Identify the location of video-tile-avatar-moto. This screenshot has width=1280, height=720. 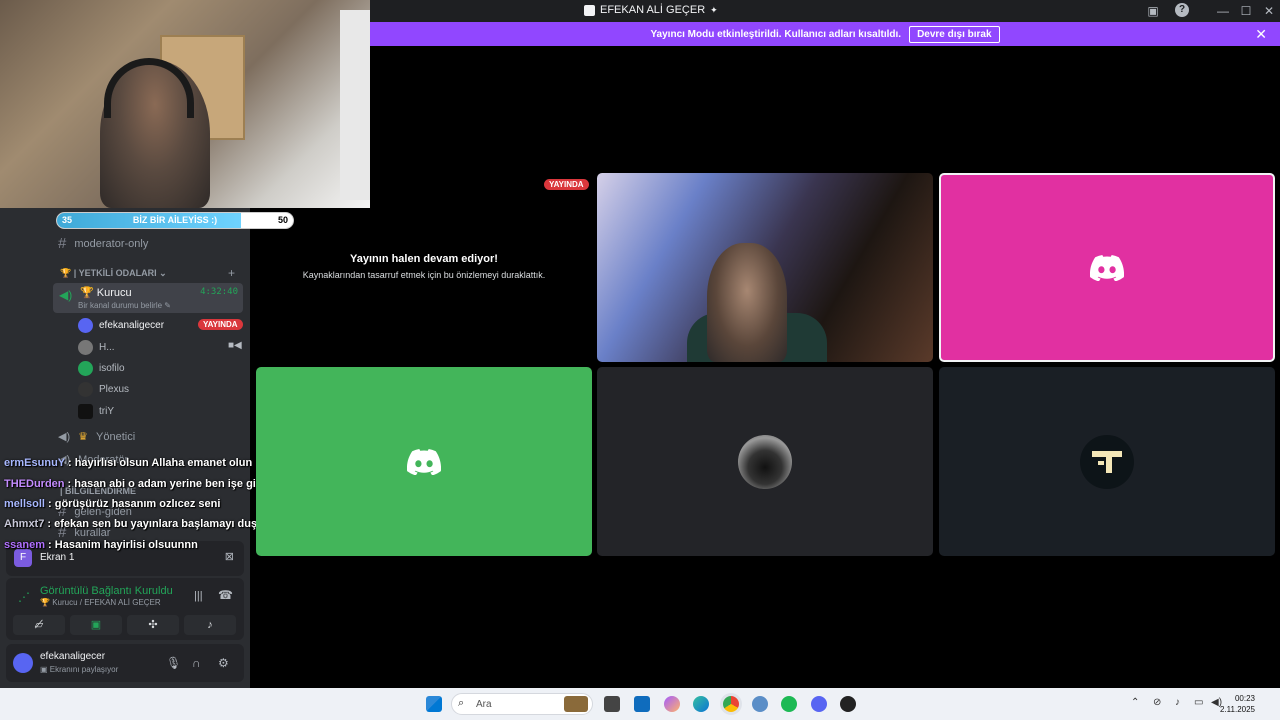
(765, 461).